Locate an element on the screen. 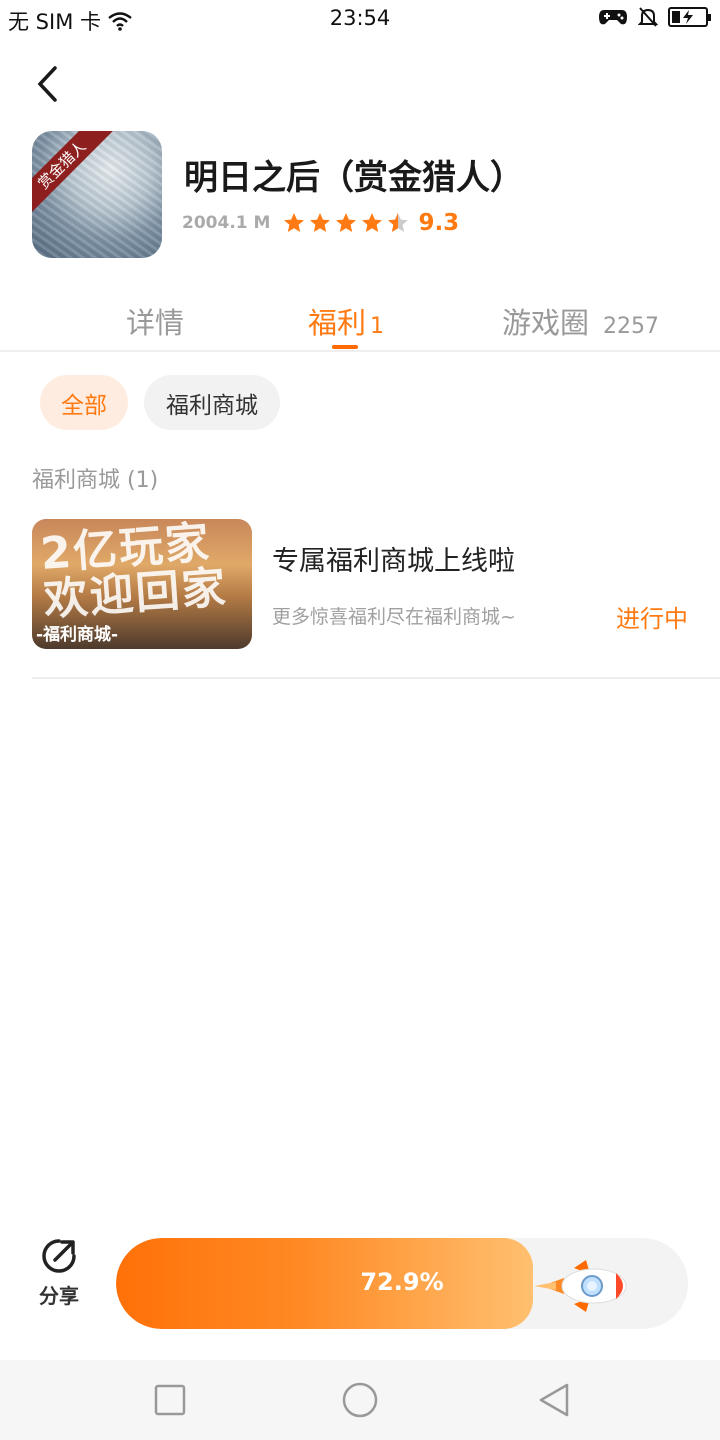 The width and height of the screenshot is (720, 1440). filter-chip-shop: 福利商城 is located at coordinates (212, 402).